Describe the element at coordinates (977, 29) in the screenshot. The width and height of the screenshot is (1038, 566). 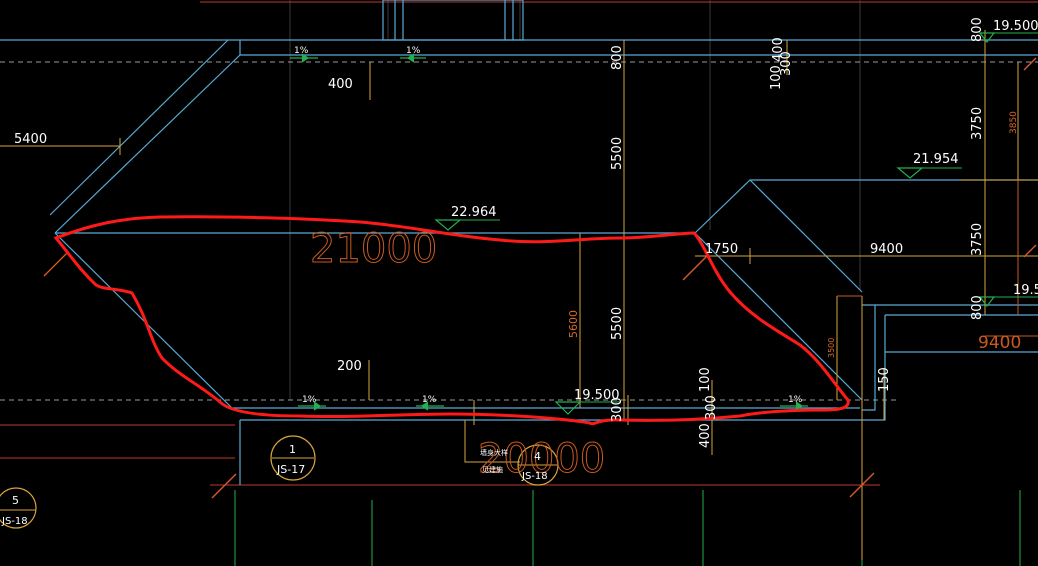
I see `dim-right-800-top: 800` at that location.